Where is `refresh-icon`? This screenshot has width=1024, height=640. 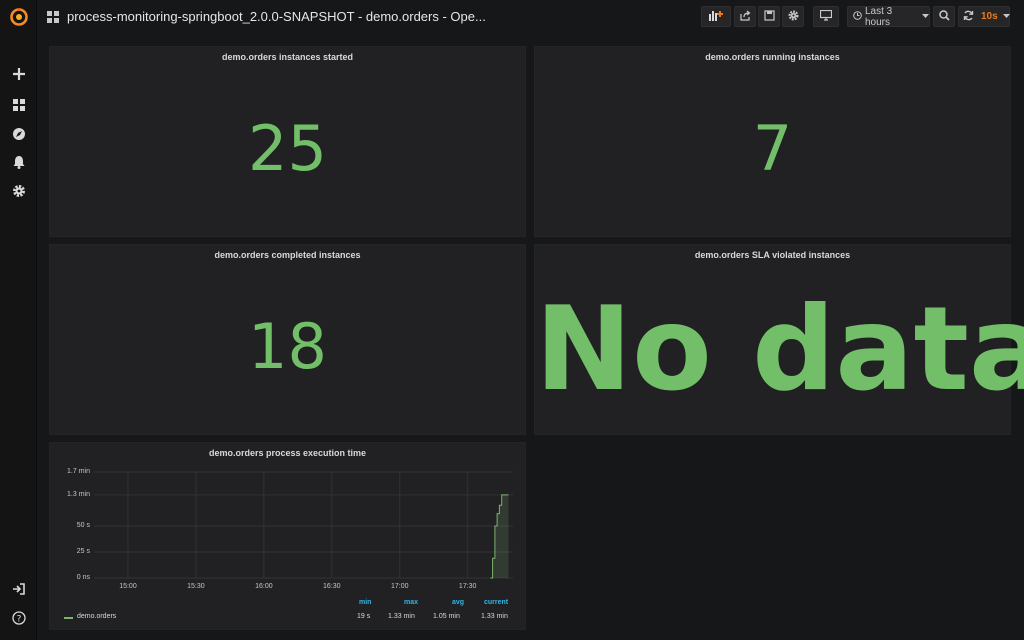
refresh-icon is located at coordinates (968, 17).